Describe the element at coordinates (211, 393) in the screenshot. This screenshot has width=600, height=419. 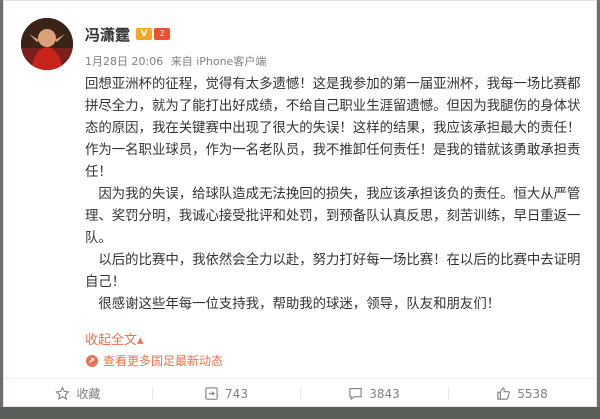
I see `repost-icon` at that location.